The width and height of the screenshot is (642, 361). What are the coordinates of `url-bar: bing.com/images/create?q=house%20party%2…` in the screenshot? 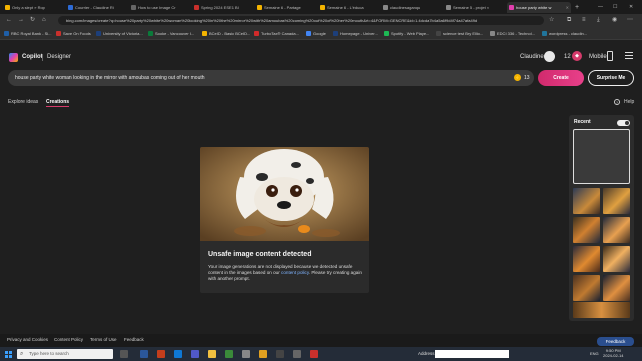 It's located at (301, 20).